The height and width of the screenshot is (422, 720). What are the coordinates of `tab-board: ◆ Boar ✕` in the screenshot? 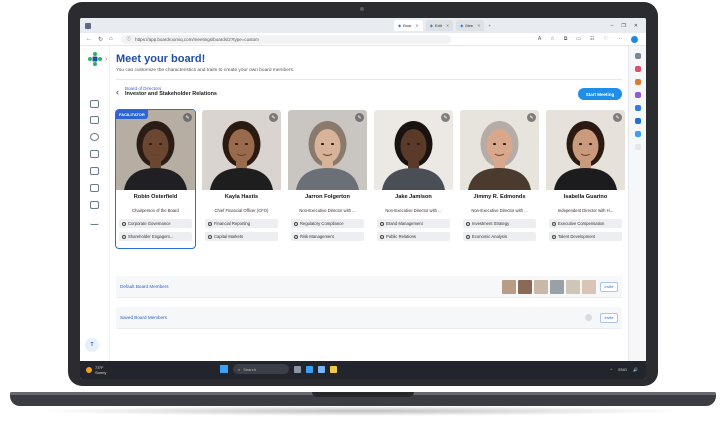 It's located at (408, 25).